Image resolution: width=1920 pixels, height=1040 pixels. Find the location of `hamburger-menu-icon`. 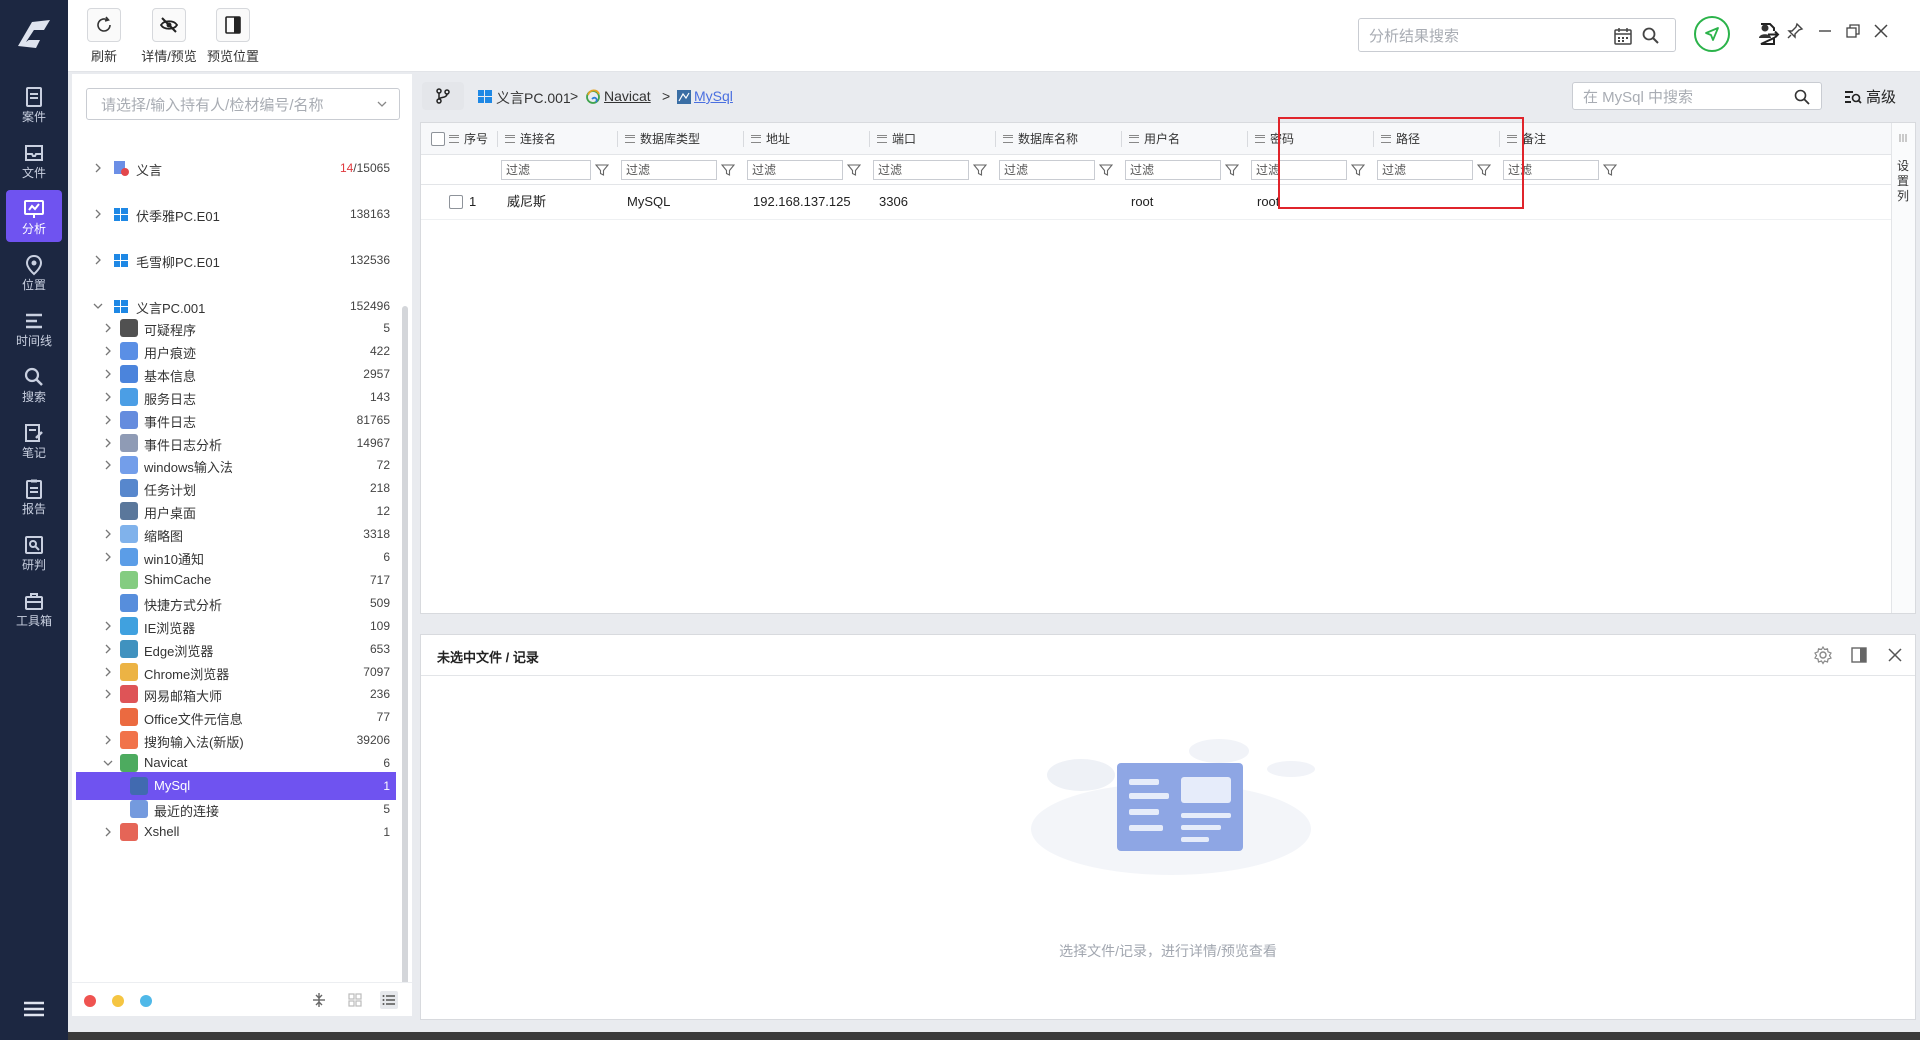

hamburger-menu-icon is located at coordinates (34, 1009).